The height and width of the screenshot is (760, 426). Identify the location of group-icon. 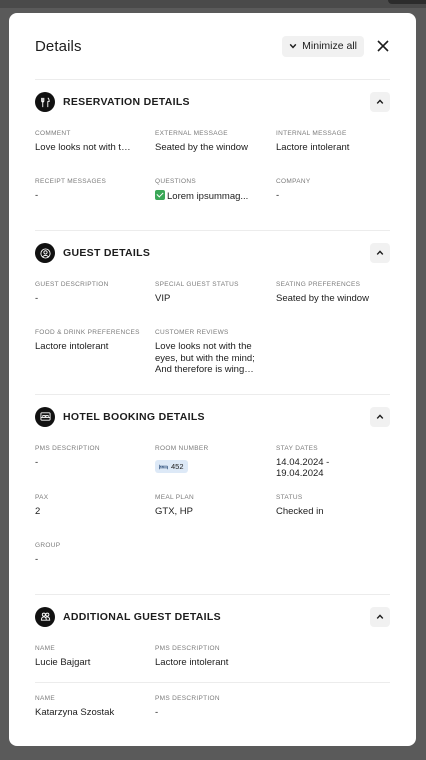
(45, 616).